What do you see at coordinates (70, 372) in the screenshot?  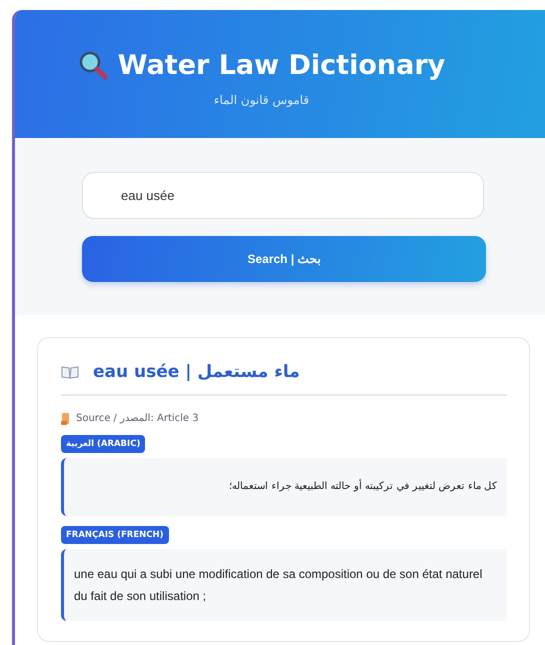 I see `book-icon` at bounding box center [70, 372].